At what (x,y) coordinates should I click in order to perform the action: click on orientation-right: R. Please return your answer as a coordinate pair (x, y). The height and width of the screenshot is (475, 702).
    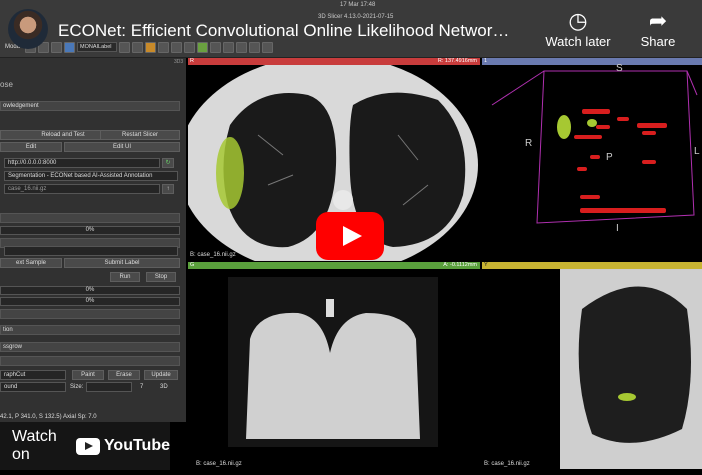
    Looking at the image, I should click on (529, 143).